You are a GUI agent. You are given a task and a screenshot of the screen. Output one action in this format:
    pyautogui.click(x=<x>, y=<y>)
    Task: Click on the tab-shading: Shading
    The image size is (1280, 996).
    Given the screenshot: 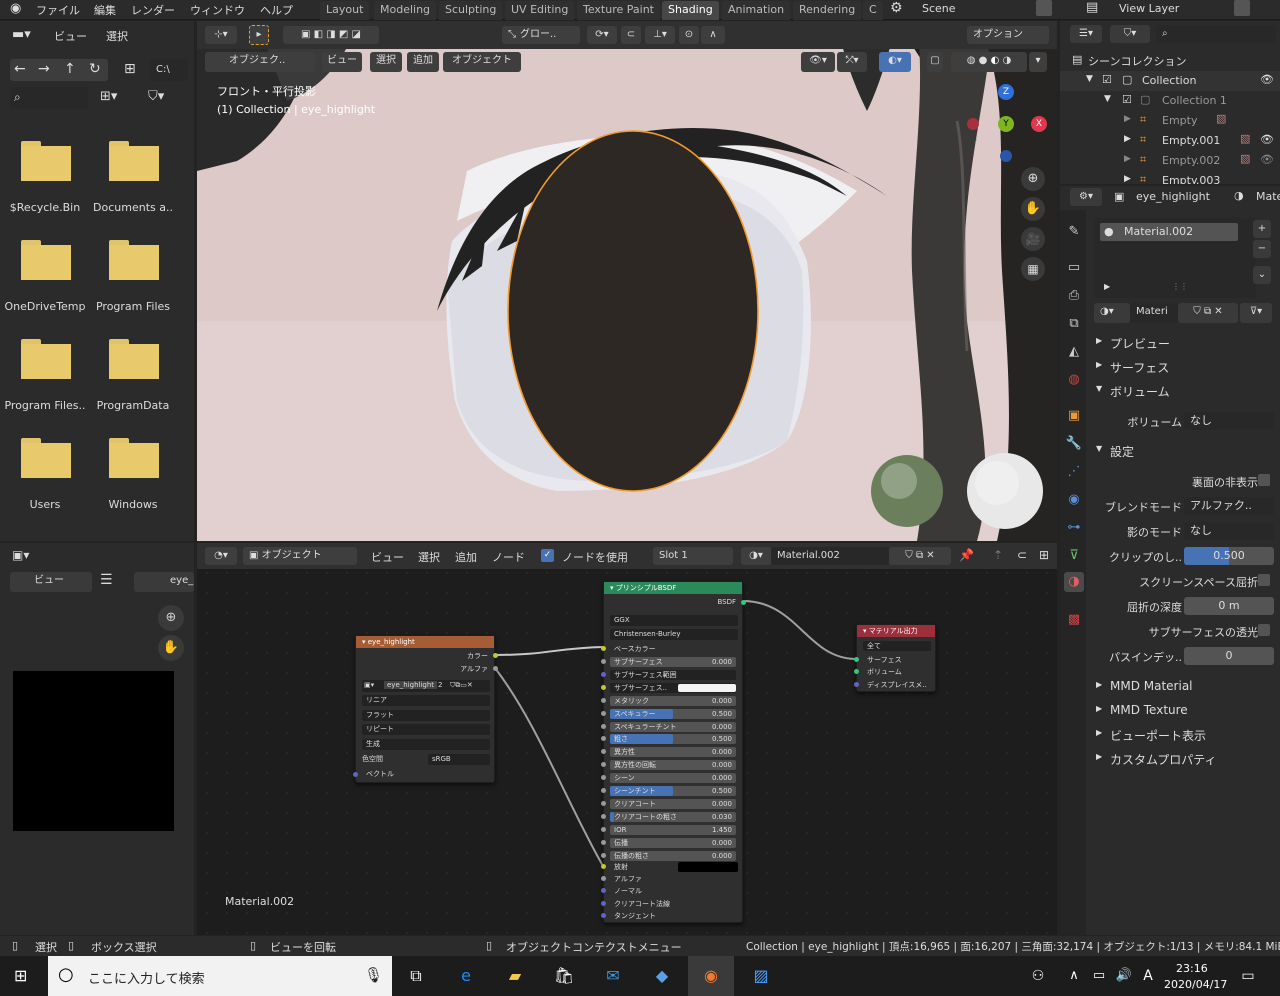 What is the action you would take?
    pyautogui.click(x=690, y=10)
    